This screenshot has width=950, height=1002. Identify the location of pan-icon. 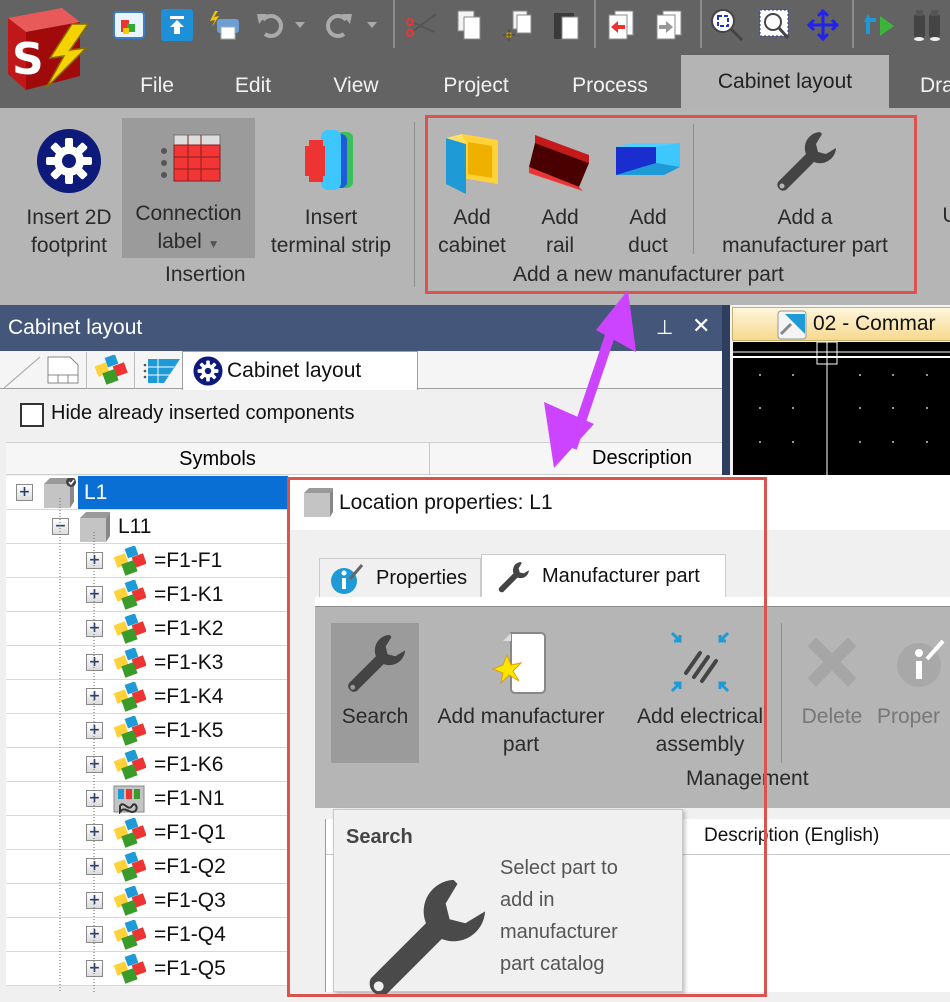
(823, 25).